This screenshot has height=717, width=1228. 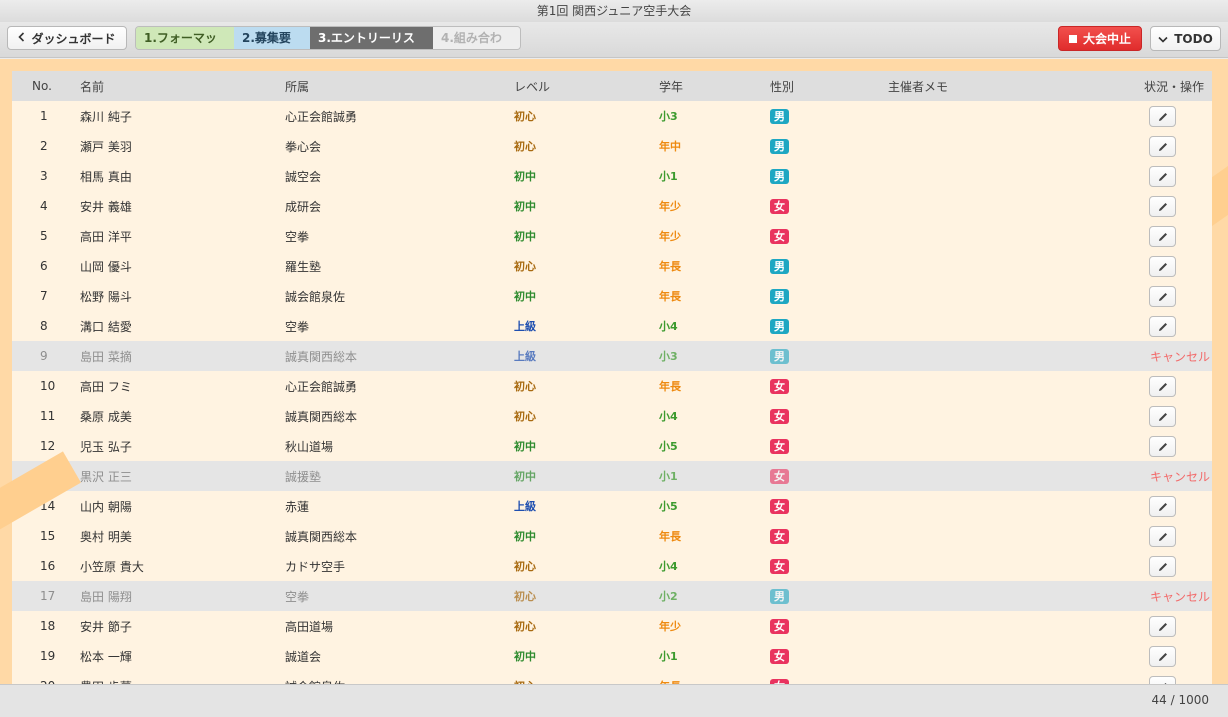 I want to click on table-row: 10 高田 フミ 心正会館誠勇 初心 年長 女, so click(x=612, y=386).